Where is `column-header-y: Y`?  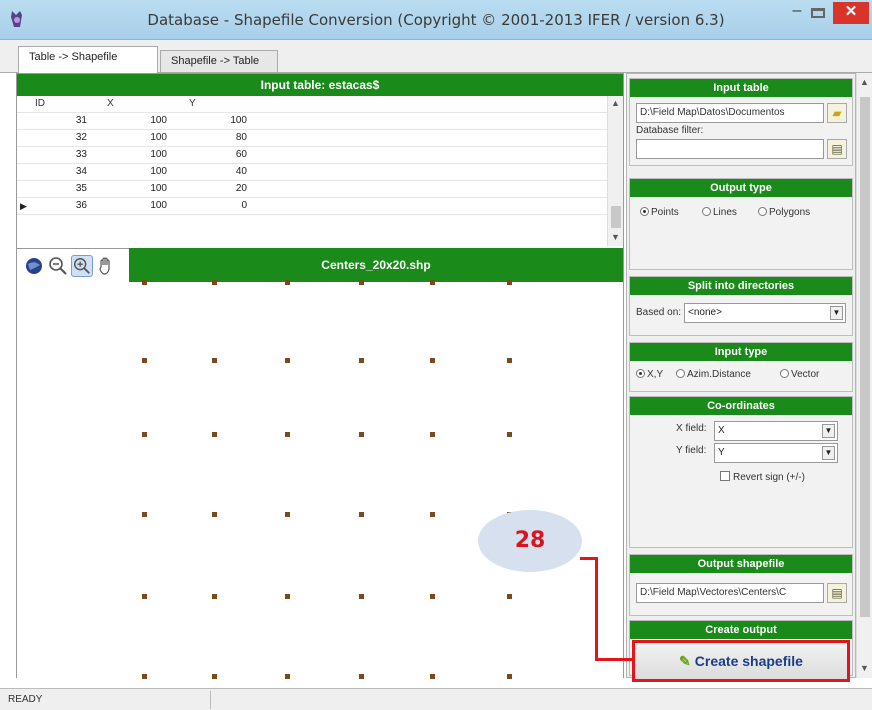 column-header-y: Y is located at coordinates (192, 103).